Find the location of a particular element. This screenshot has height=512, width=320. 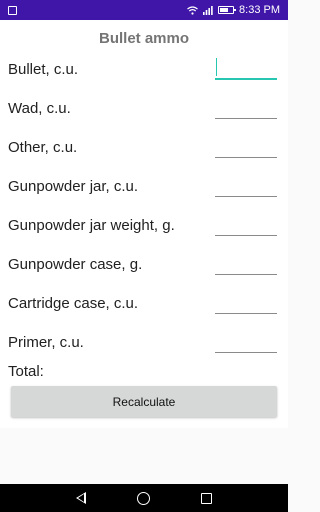

notification-square-icon is located at coordinates (12, 10).